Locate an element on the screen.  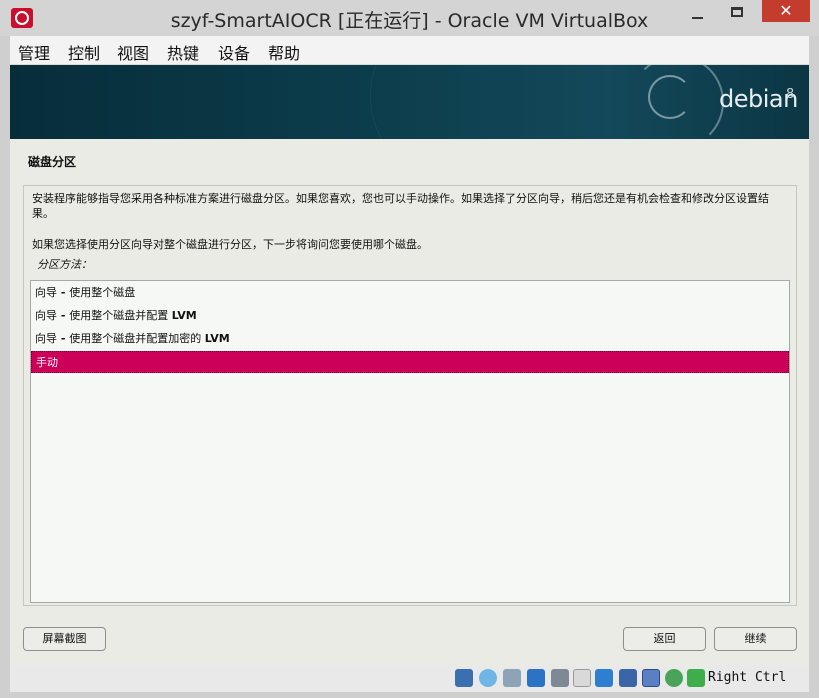
usb-icon is located at coordinates (560, 678).